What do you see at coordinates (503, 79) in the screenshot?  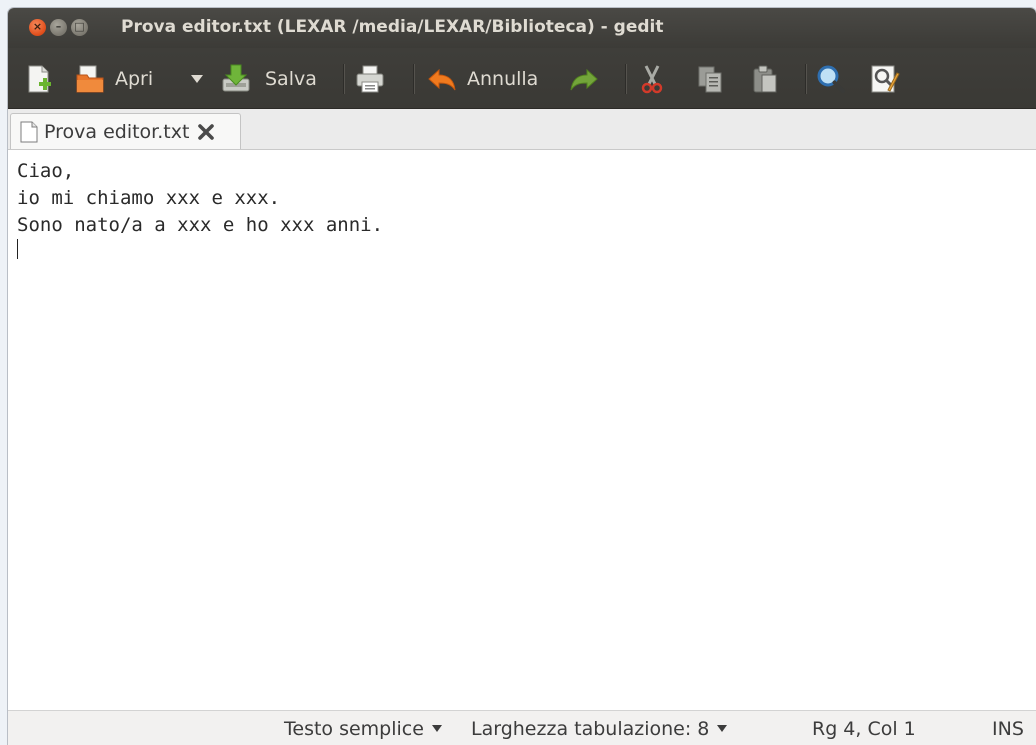 I see `undo-label: Annulla` at bounding box center [503, 79].